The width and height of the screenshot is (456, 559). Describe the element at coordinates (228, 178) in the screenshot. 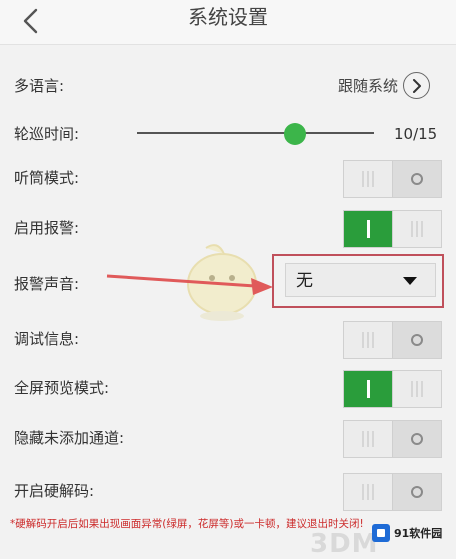

I see `earpiece-mode-row: 听筒模式:` at that location.